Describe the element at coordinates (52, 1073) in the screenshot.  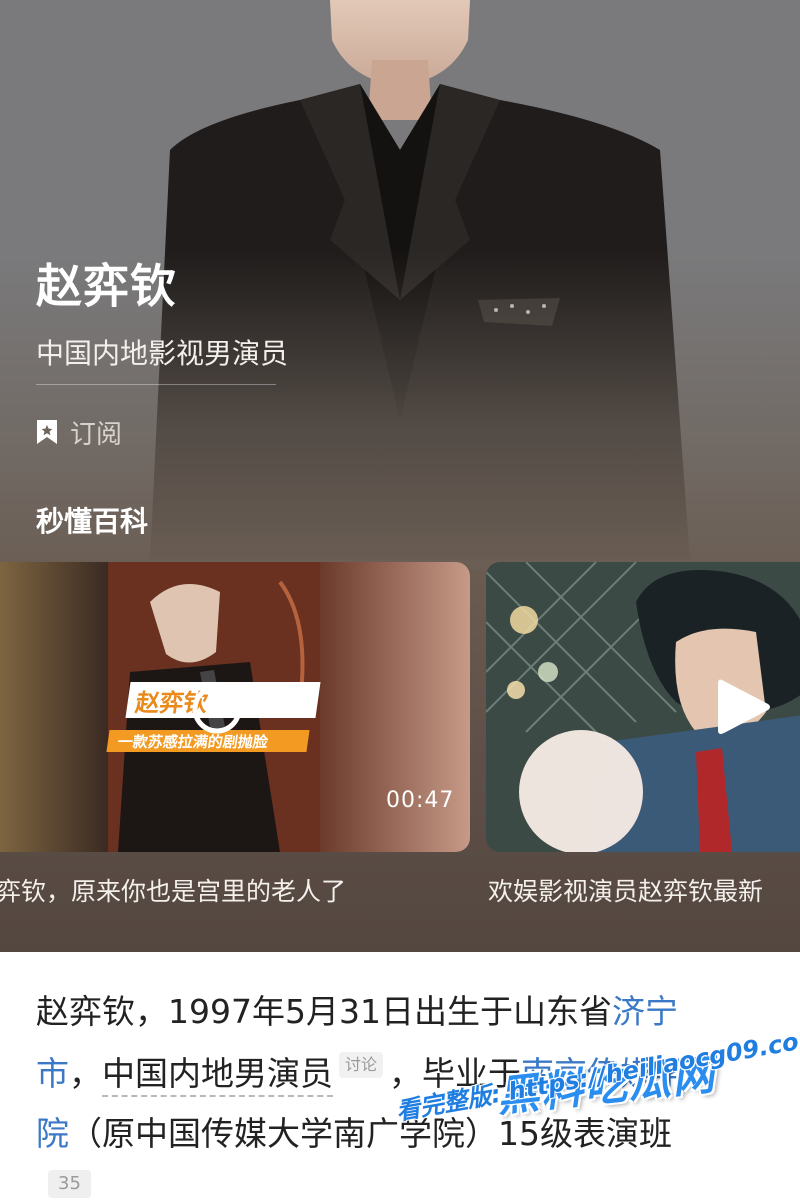
I see `link-jining-city: 市` at that location.